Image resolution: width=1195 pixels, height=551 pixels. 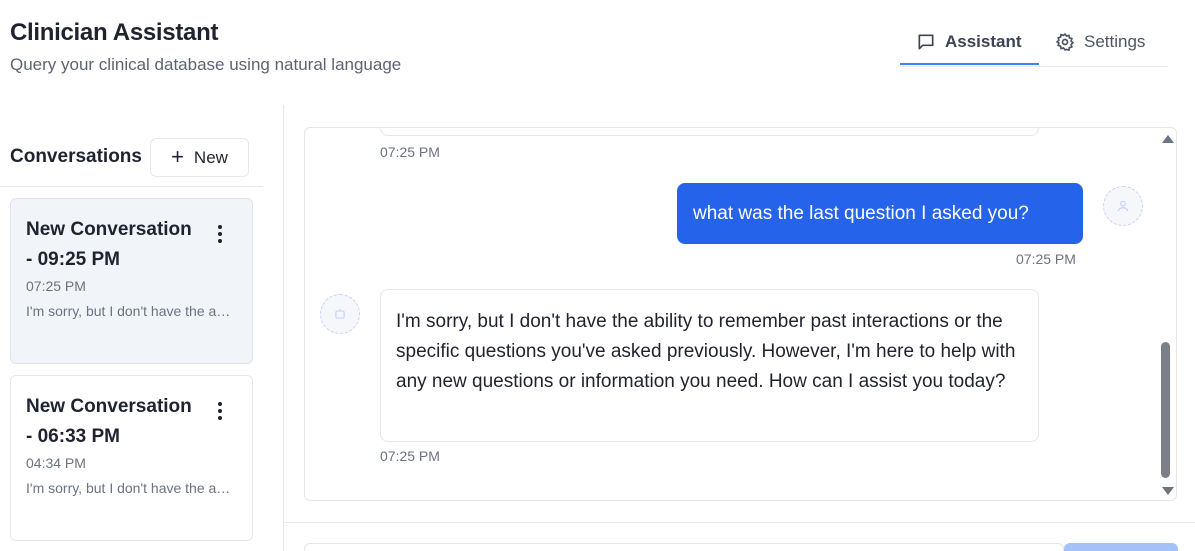 I want to click on scroll-up-arrow-icon, so click(x=1168, y=139).